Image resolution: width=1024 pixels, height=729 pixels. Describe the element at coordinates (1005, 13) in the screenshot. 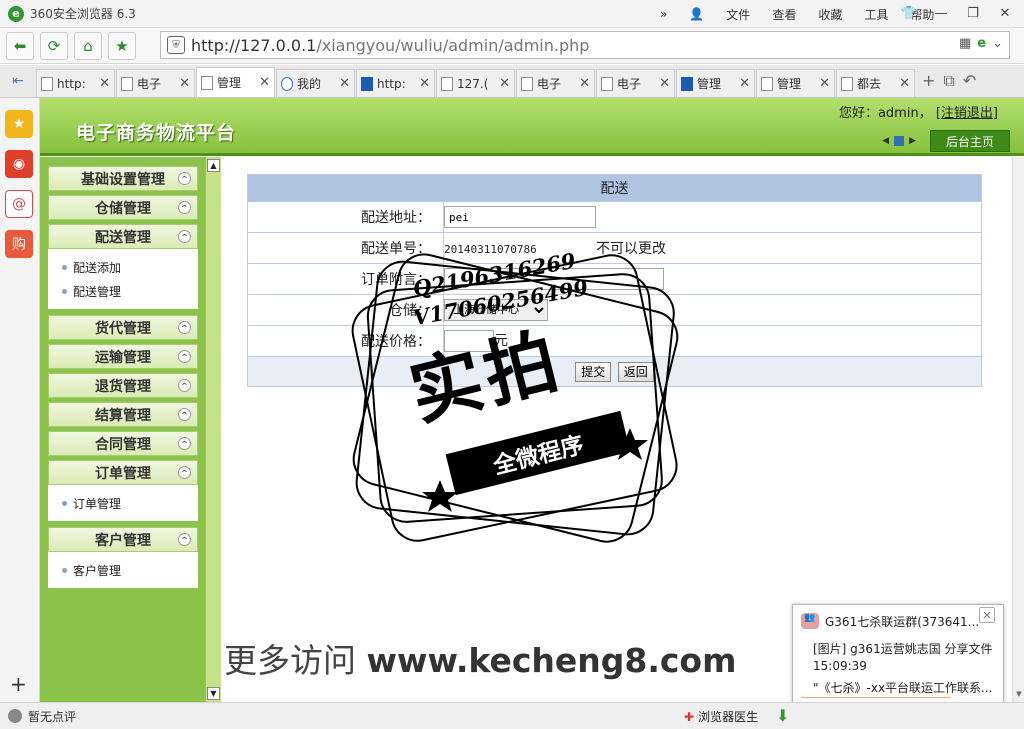

I see `close-button: ✕` at that location.